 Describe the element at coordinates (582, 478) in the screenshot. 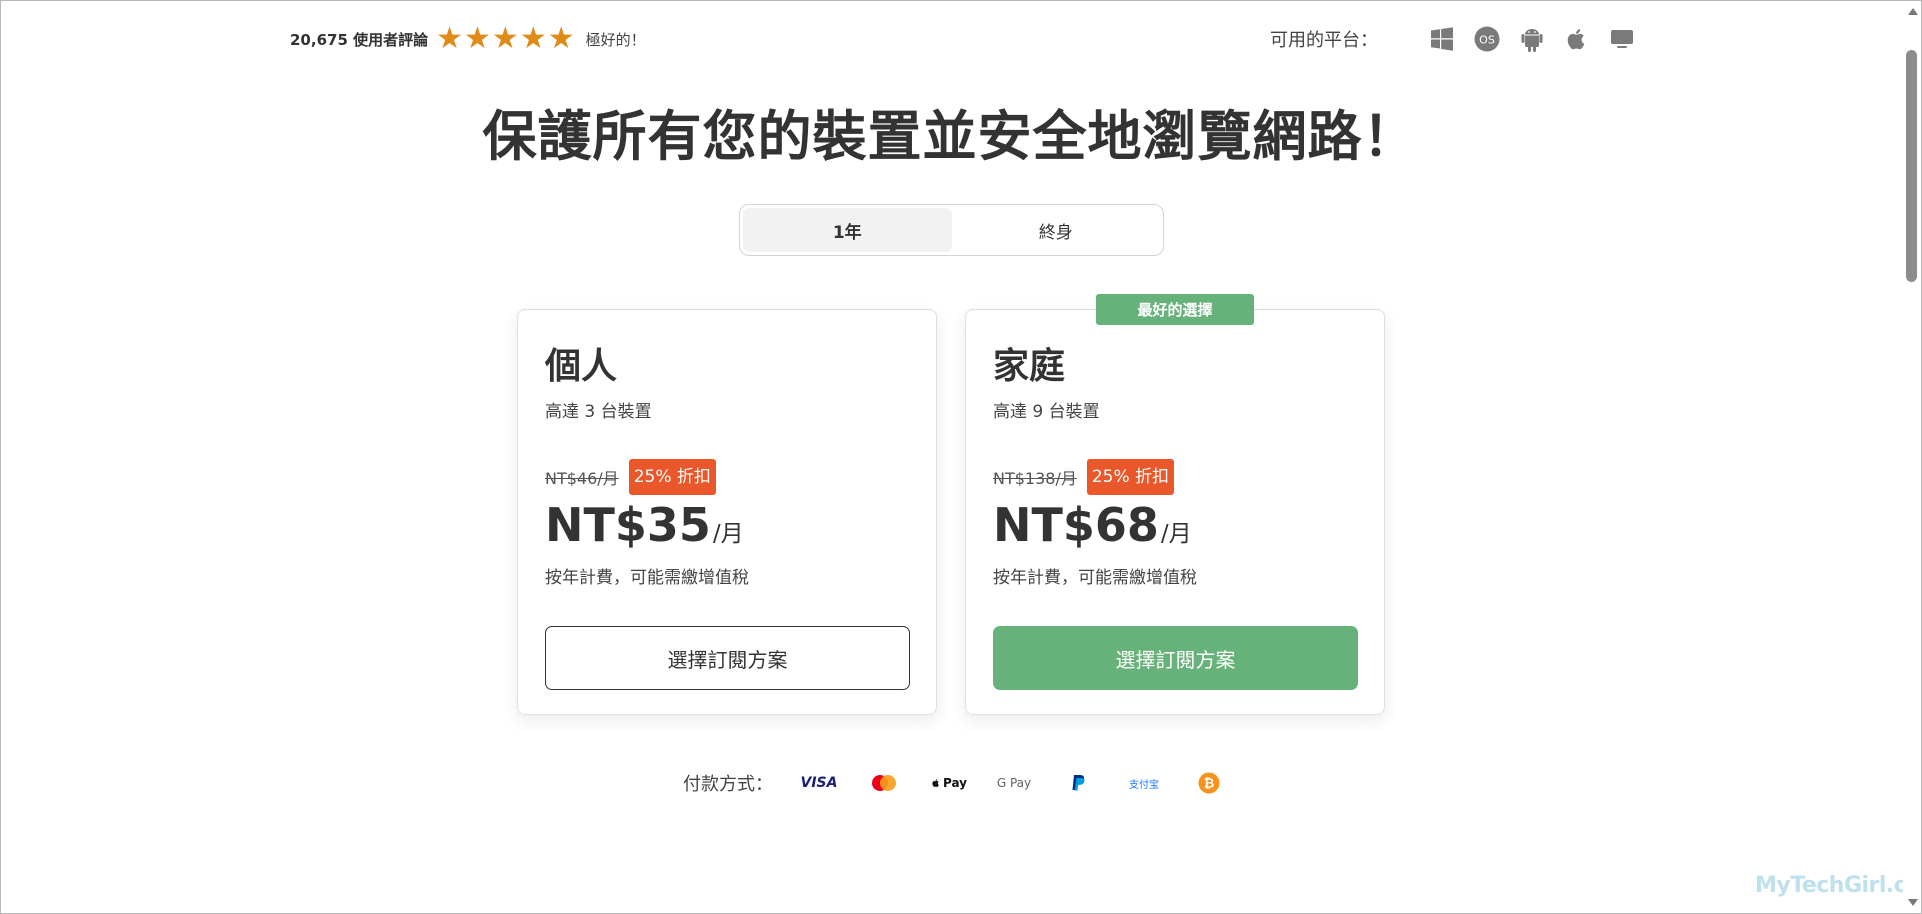

I see `original-price: NT$46/月` at that location.